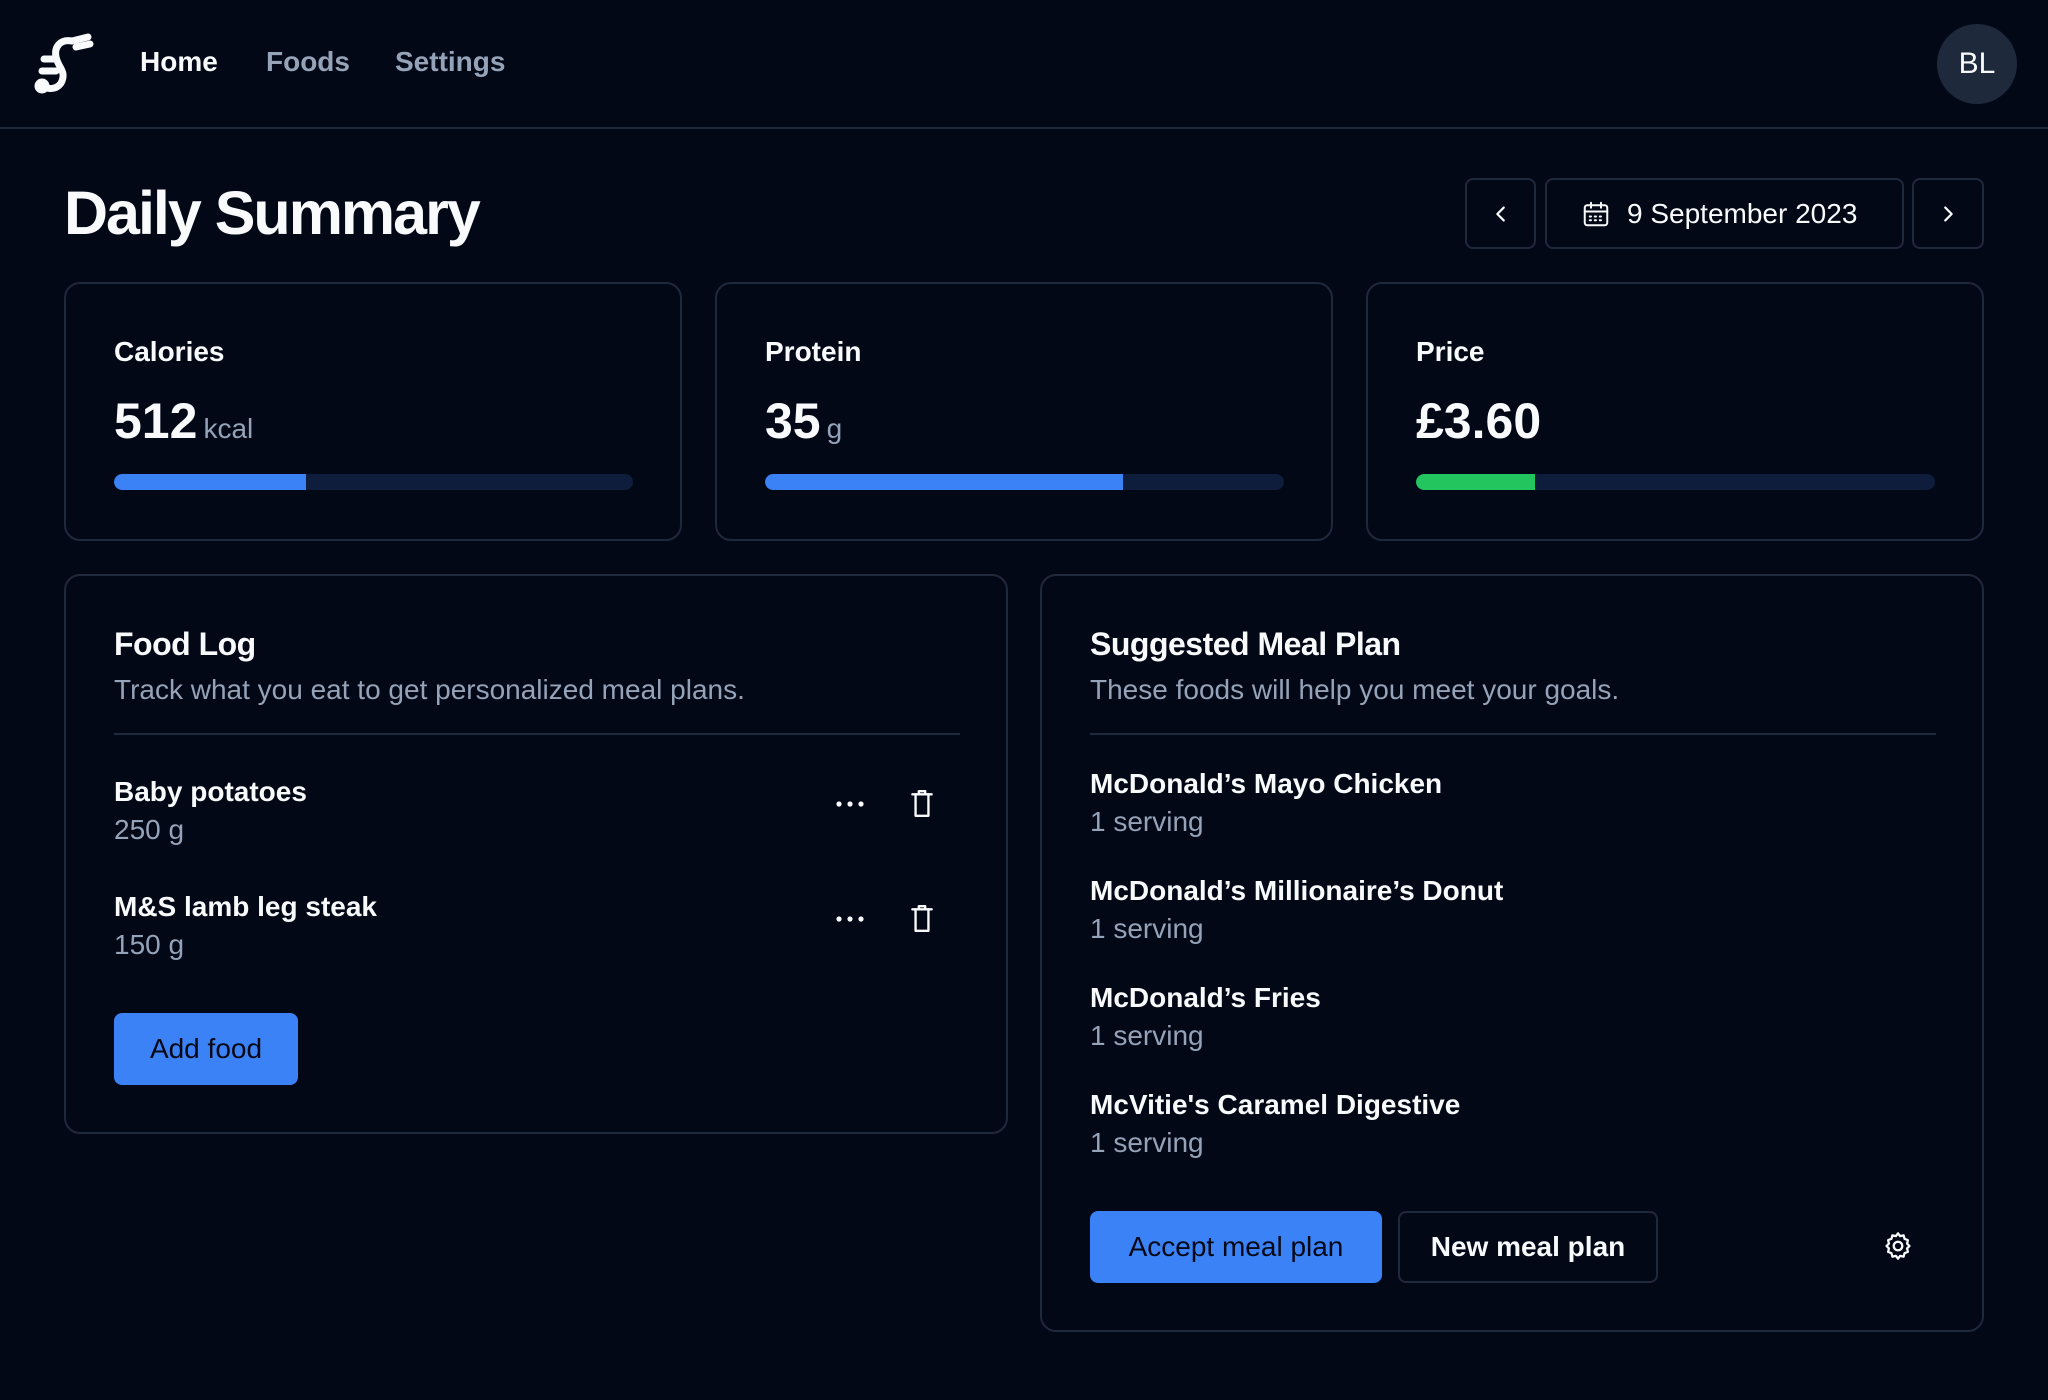  I want to click on stat-unit: kcal, so click(228, 428).